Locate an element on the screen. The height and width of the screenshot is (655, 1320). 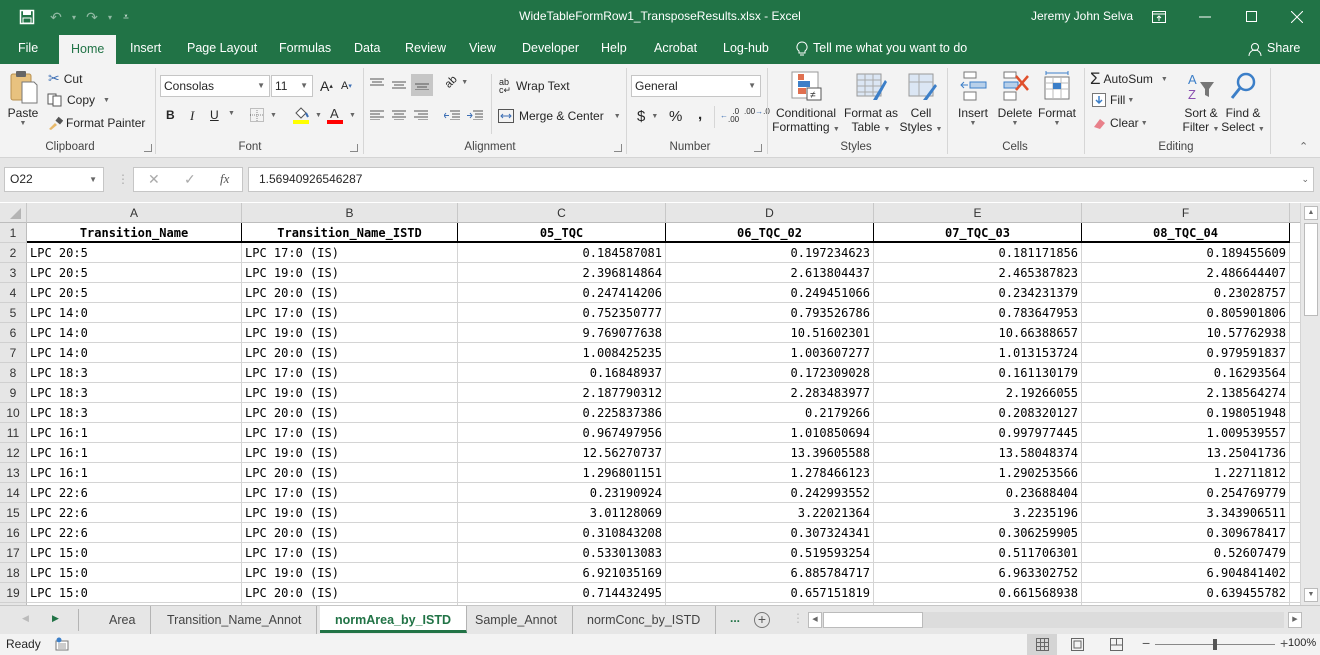
column-header-b: B is located at coordinates (350, 213).